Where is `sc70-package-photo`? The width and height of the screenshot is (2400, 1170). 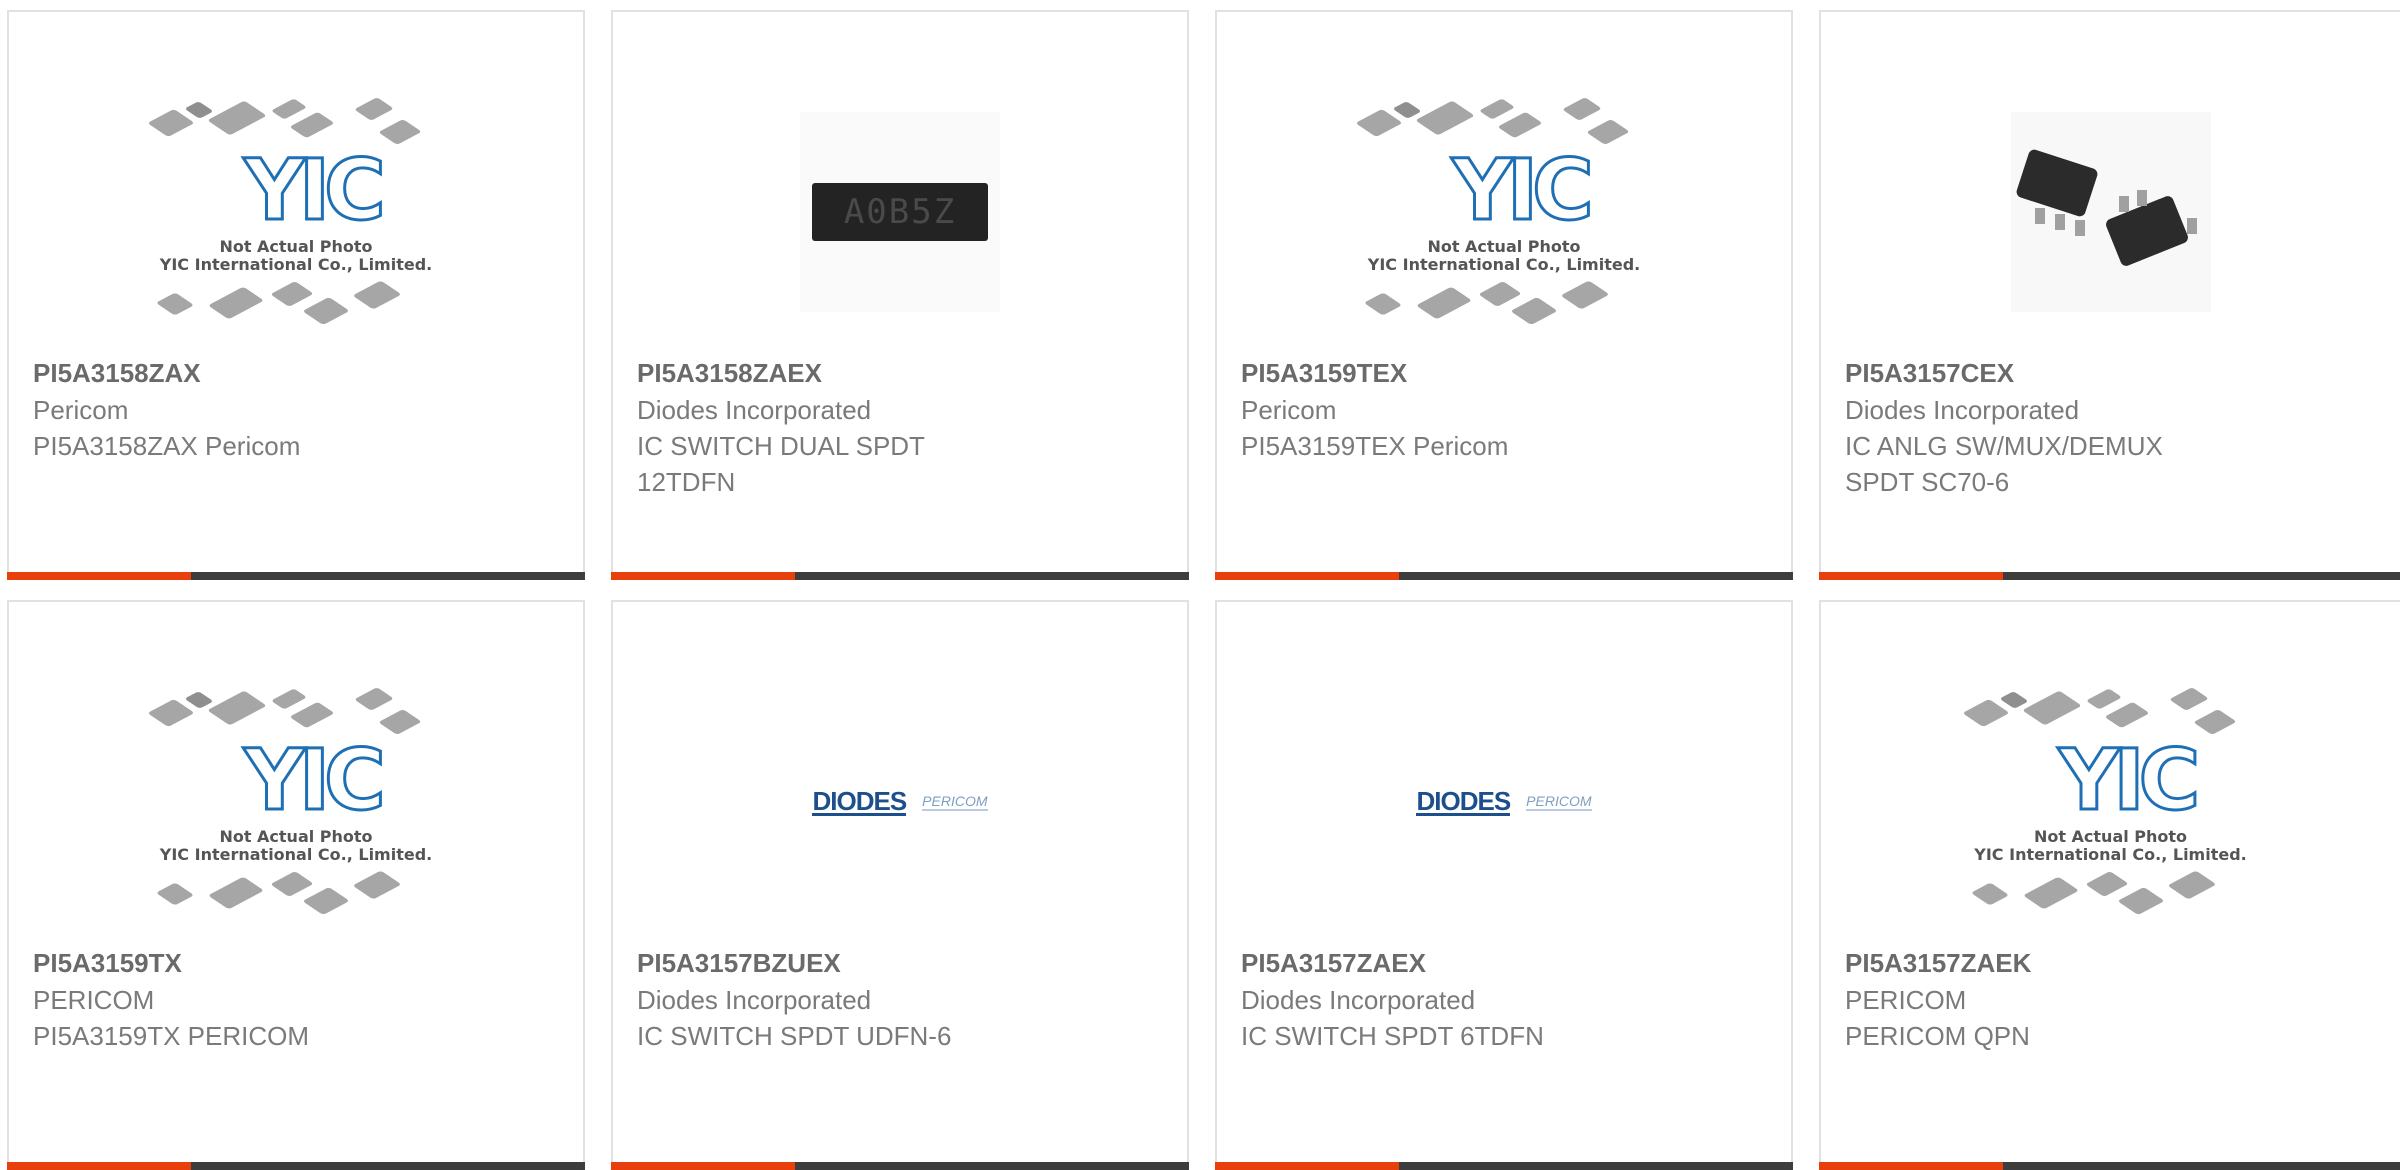 sc70-package-photo is located at coordinates (2110, 212).